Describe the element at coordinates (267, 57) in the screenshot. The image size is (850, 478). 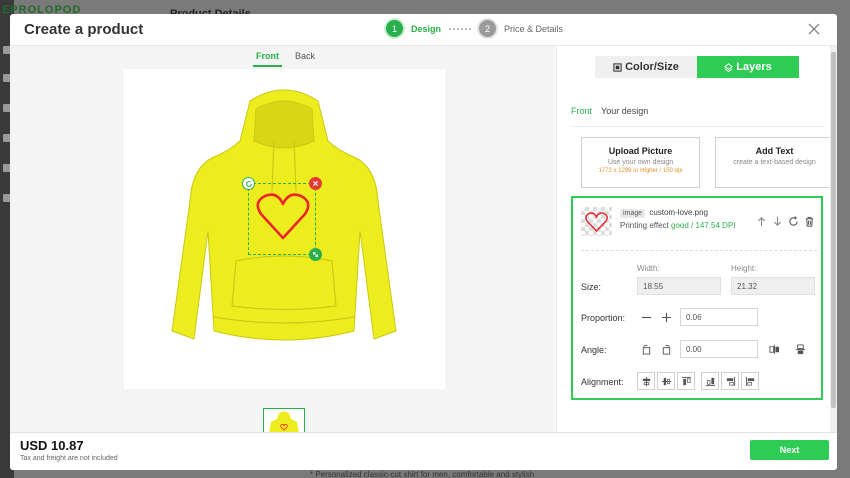
I see `tab-front: Front` at that location.